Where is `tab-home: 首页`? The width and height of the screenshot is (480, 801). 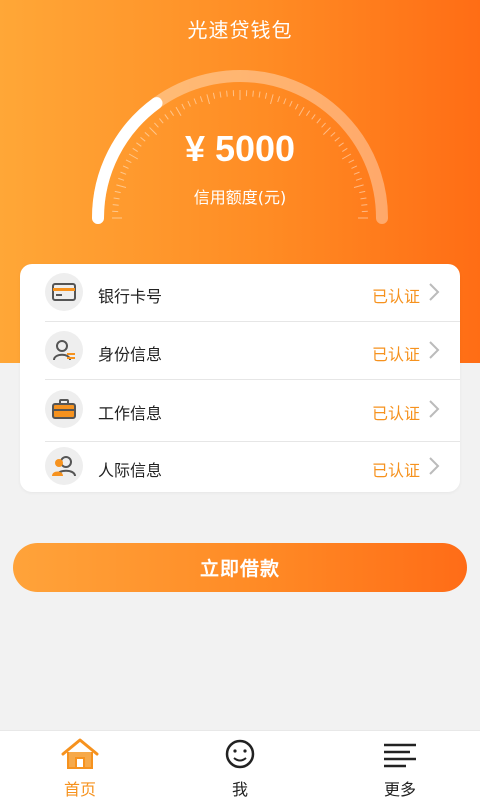 tab-home: 首页 is located at coordinates (80, 766).